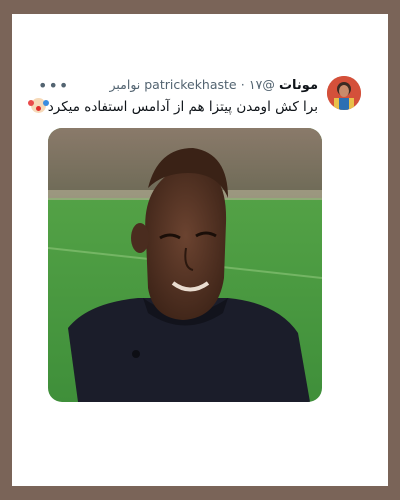  Describe the element at coordinates (36, 105) in the screenshot. I see `clown-face-icon` at that location.